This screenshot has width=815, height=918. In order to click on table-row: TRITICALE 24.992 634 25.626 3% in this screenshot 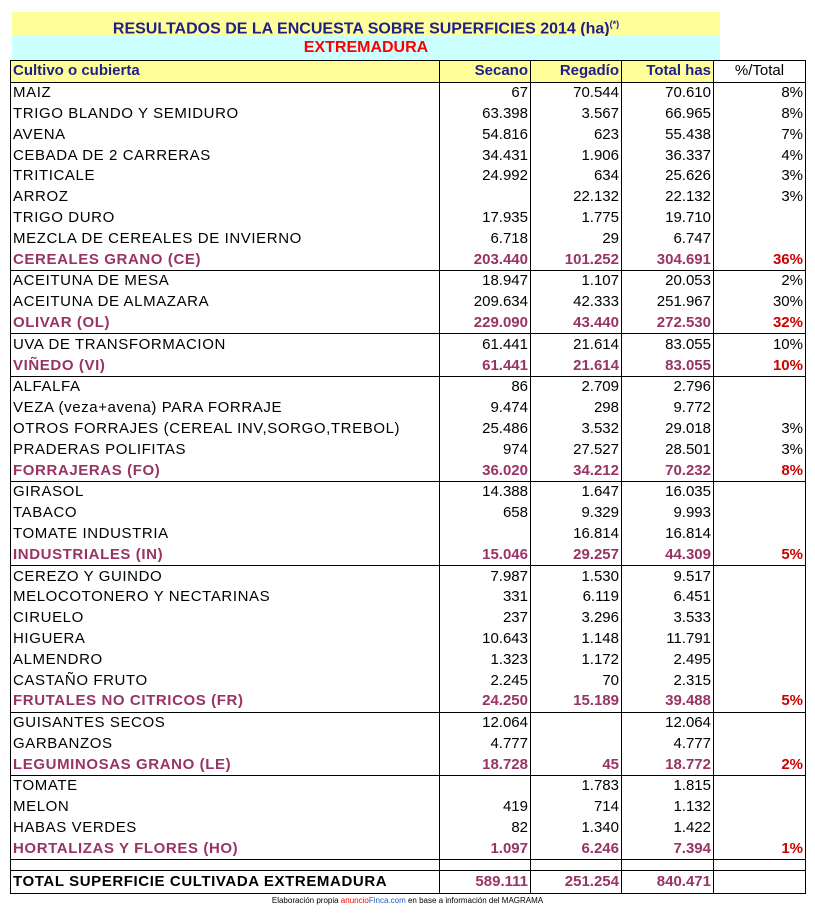, I will do `click(408, 176)`.